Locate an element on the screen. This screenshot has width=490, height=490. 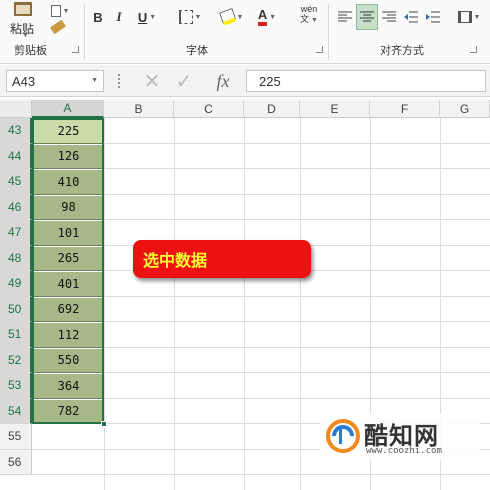
column-header-a: A is located at coordinates (68, 109).